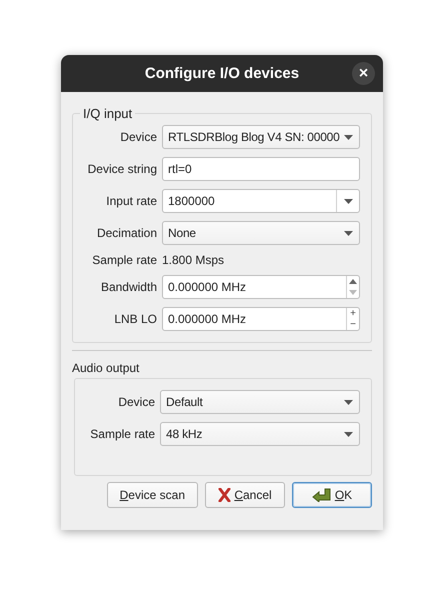 This screenshot has height=597, width=444. I want to click on value-text: 1.800 Msps, so click(194, 260).